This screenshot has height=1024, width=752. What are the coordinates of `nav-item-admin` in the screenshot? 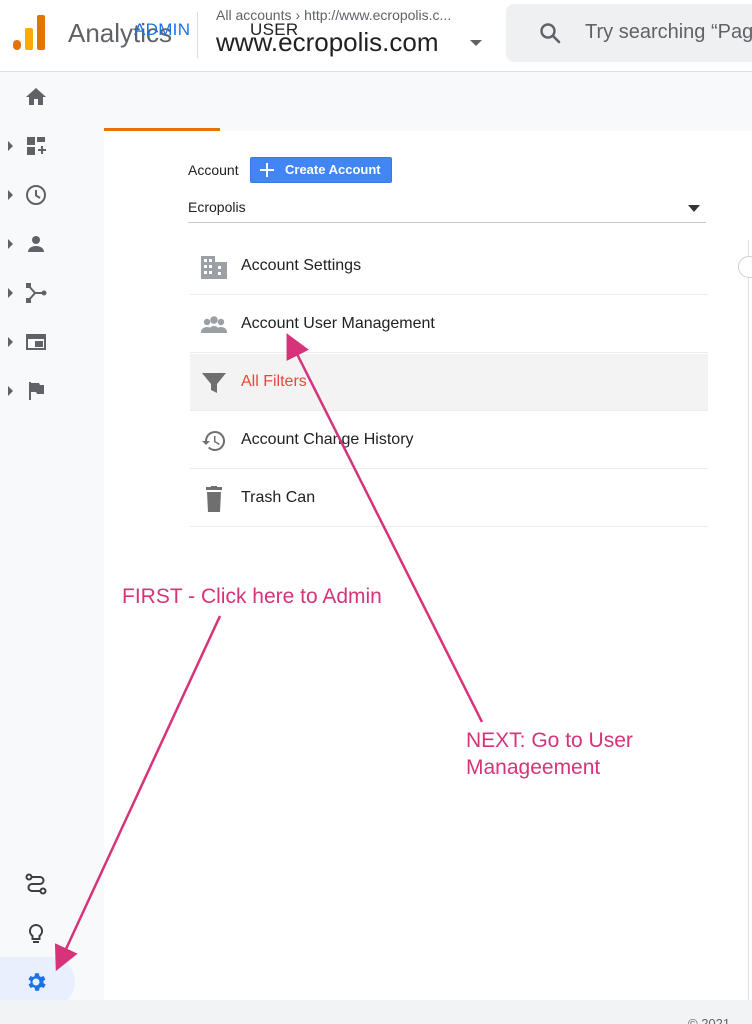 It's located at (35, 982).